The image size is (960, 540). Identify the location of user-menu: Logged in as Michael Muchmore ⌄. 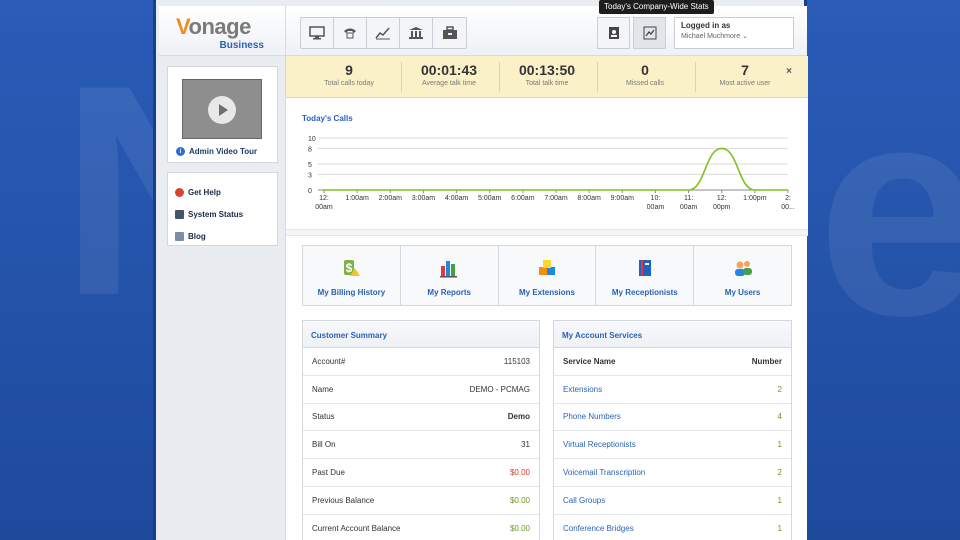
(734, 33).